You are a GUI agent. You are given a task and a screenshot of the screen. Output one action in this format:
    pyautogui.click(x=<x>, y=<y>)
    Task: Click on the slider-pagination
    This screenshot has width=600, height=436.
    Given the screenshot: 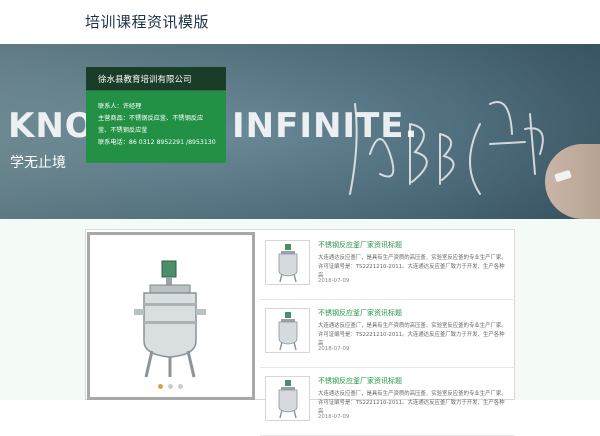 What is the action you would take?
    pyautogui.click(x=170, y=386)
    